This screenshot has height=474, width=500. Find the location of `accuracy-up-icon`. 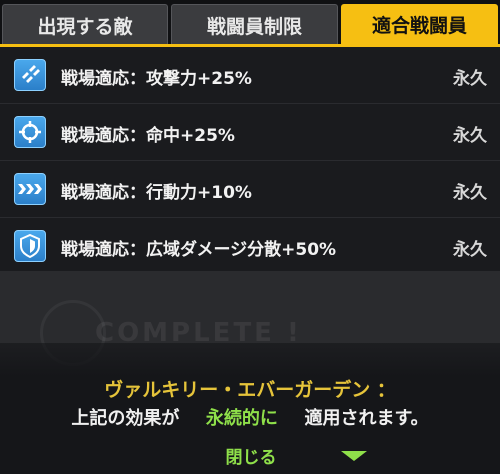

accuracy-up-icon is located at coordinates (30, 132).